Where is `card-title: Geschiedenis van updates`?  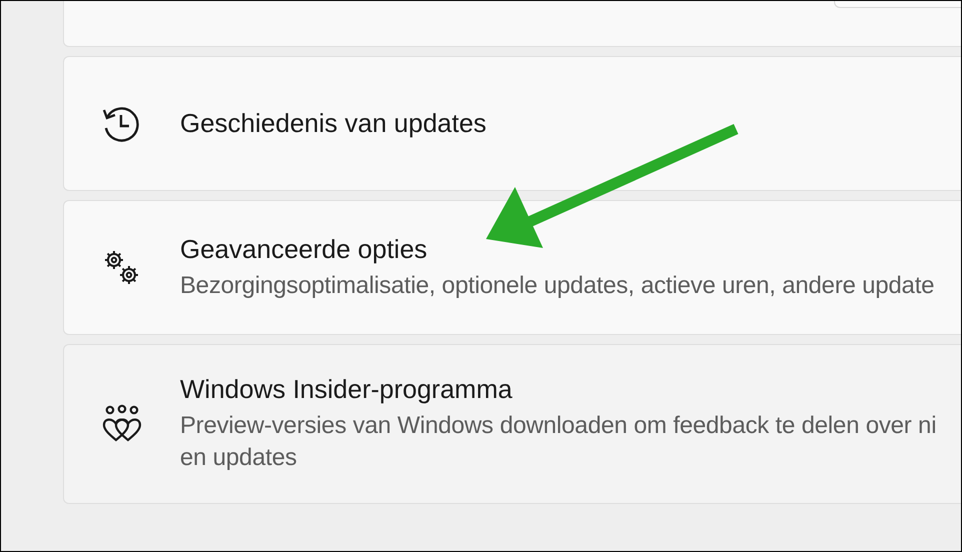 card-title: Geschiedenis van updates is located at coordinates (333, 123).